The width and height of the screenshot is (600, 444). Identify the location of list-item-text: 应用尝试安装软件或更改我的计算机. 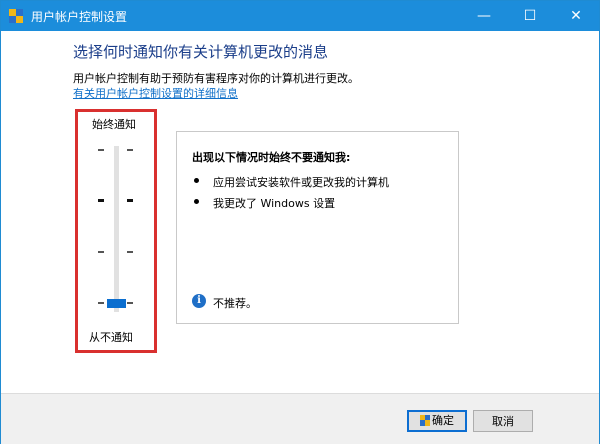
(301, 182).